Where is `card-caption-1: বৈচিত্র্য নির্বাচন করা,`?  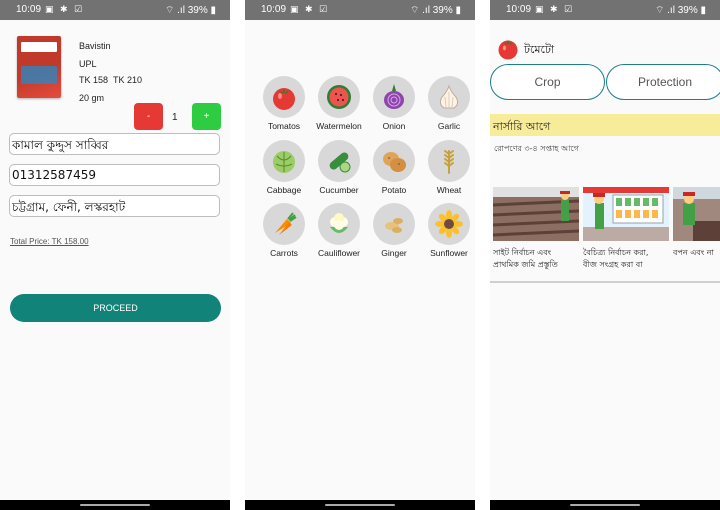 card-caption-1: বৈচিত্র্য নির্বাচন করা, is located at coordinates (616, 252).